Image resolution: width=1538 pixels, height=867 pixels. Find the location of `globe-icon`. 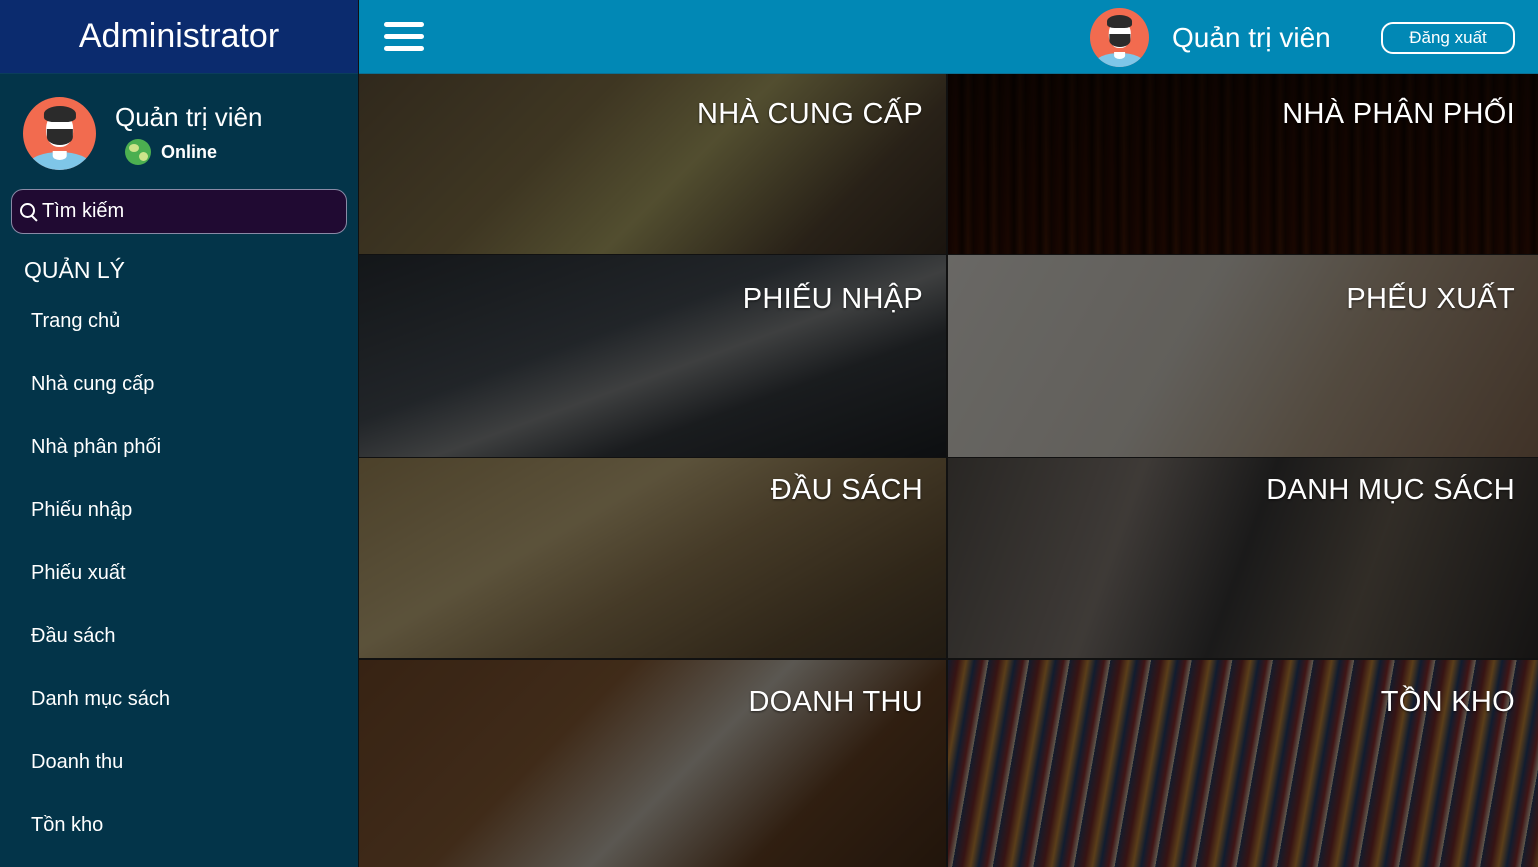

globe-icon is located at coordinates (138, 152).